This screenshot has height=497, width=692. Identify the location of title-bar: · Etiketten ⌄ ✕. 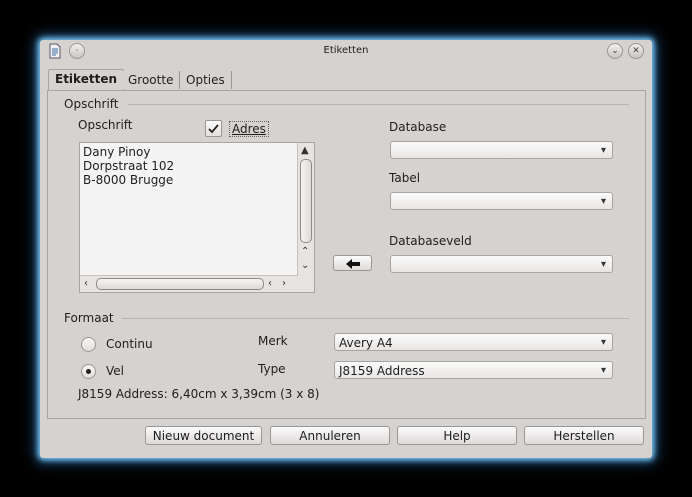
(346, 51).